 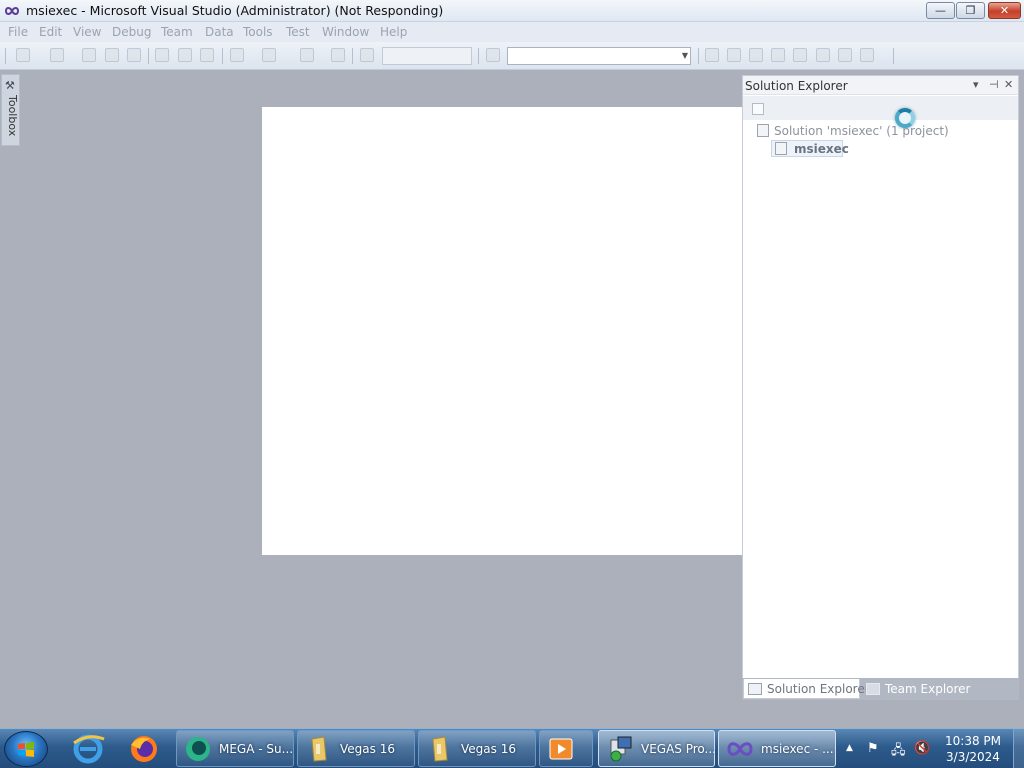 I want to click on toolbox-icon: ⚒, so click(x=10, y=85).